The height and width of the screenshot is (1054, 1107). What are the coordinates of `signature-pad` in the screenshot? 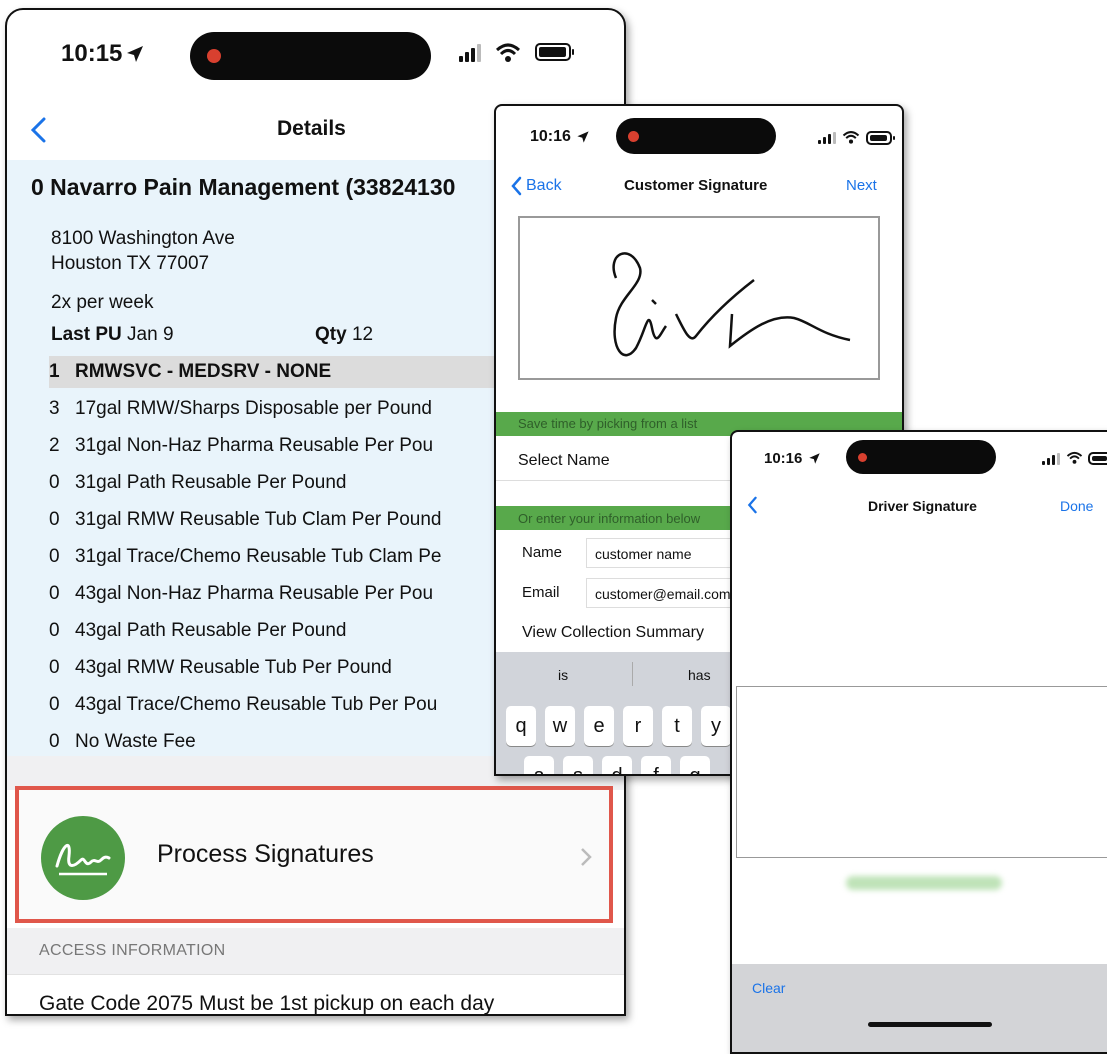 It's located at (699, 298).